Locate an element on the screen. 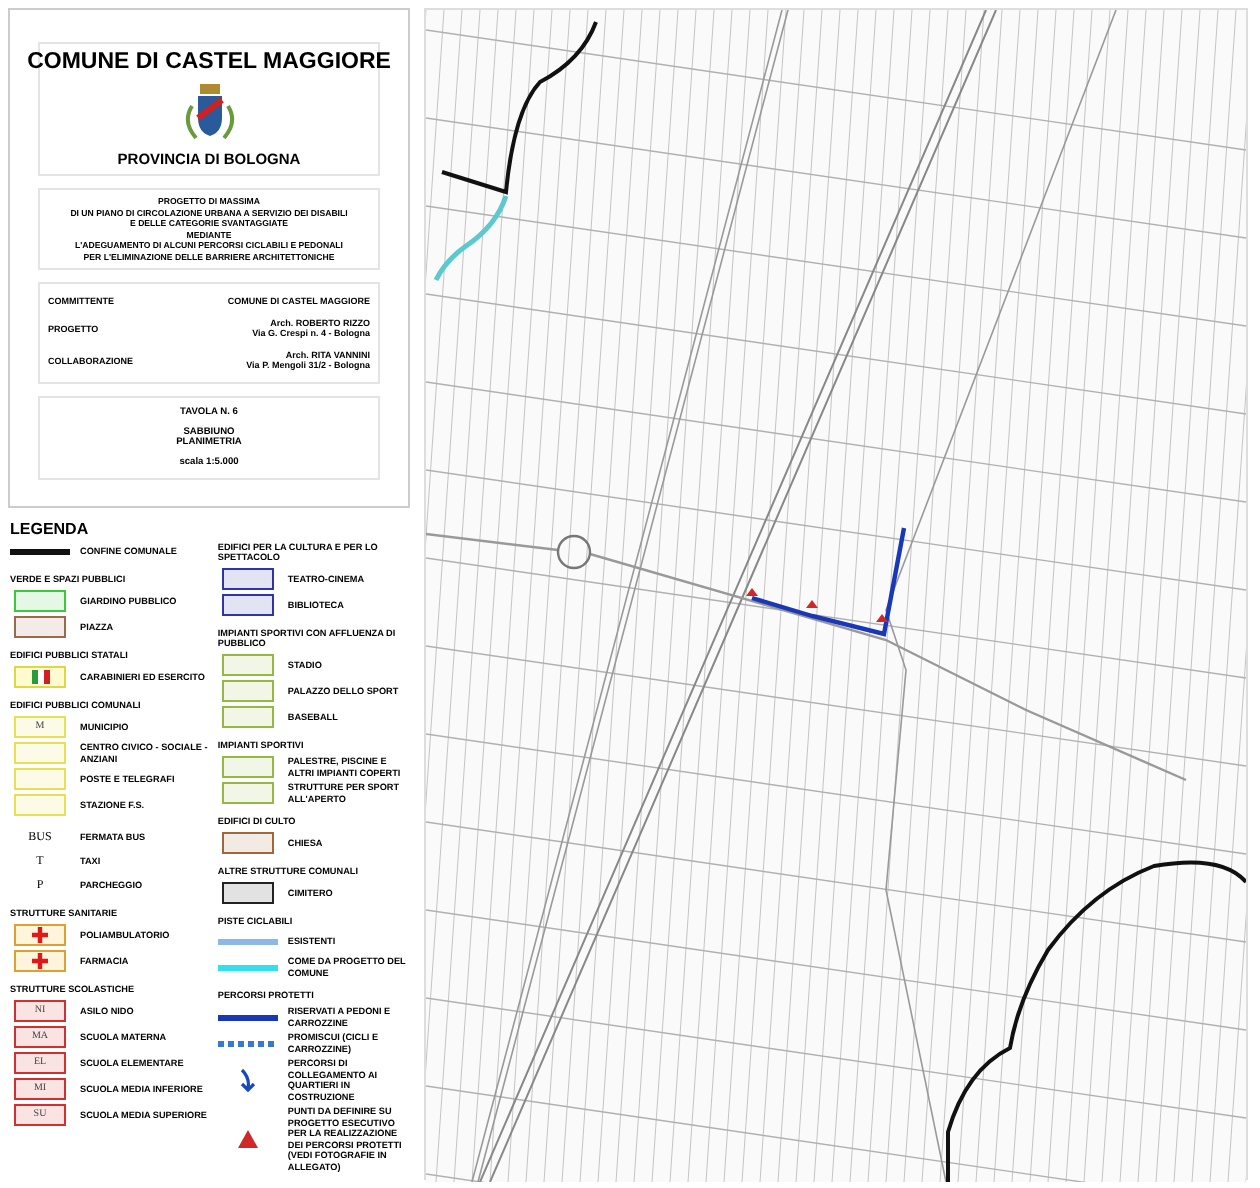 The width and height of the screenshot is (1260, 1188). municipality-title: COMUNE DI CASTEL MAGGIORE is located at coordinates (209, 62).